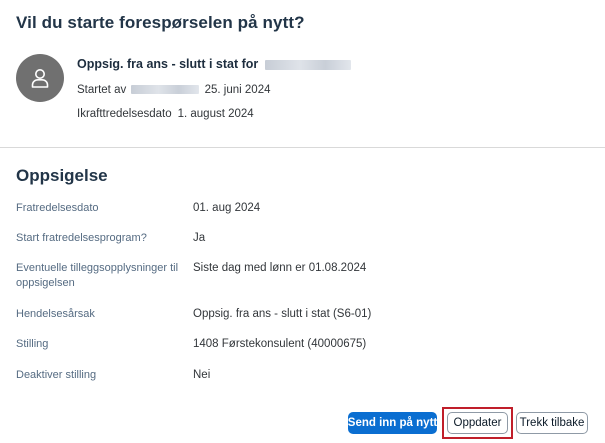  What do you see at coordinates (124, 114) in the screenshot?
I see `effective-date-label: Ikrafttredelsesdato` at bounding box center [124, 114].